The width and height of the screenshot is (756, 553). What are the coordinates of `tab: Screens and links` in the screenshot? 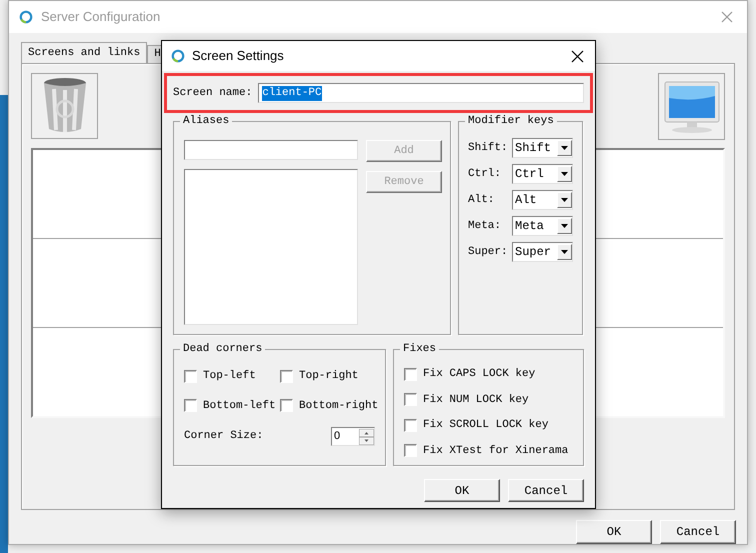 It's located at (84, 52).